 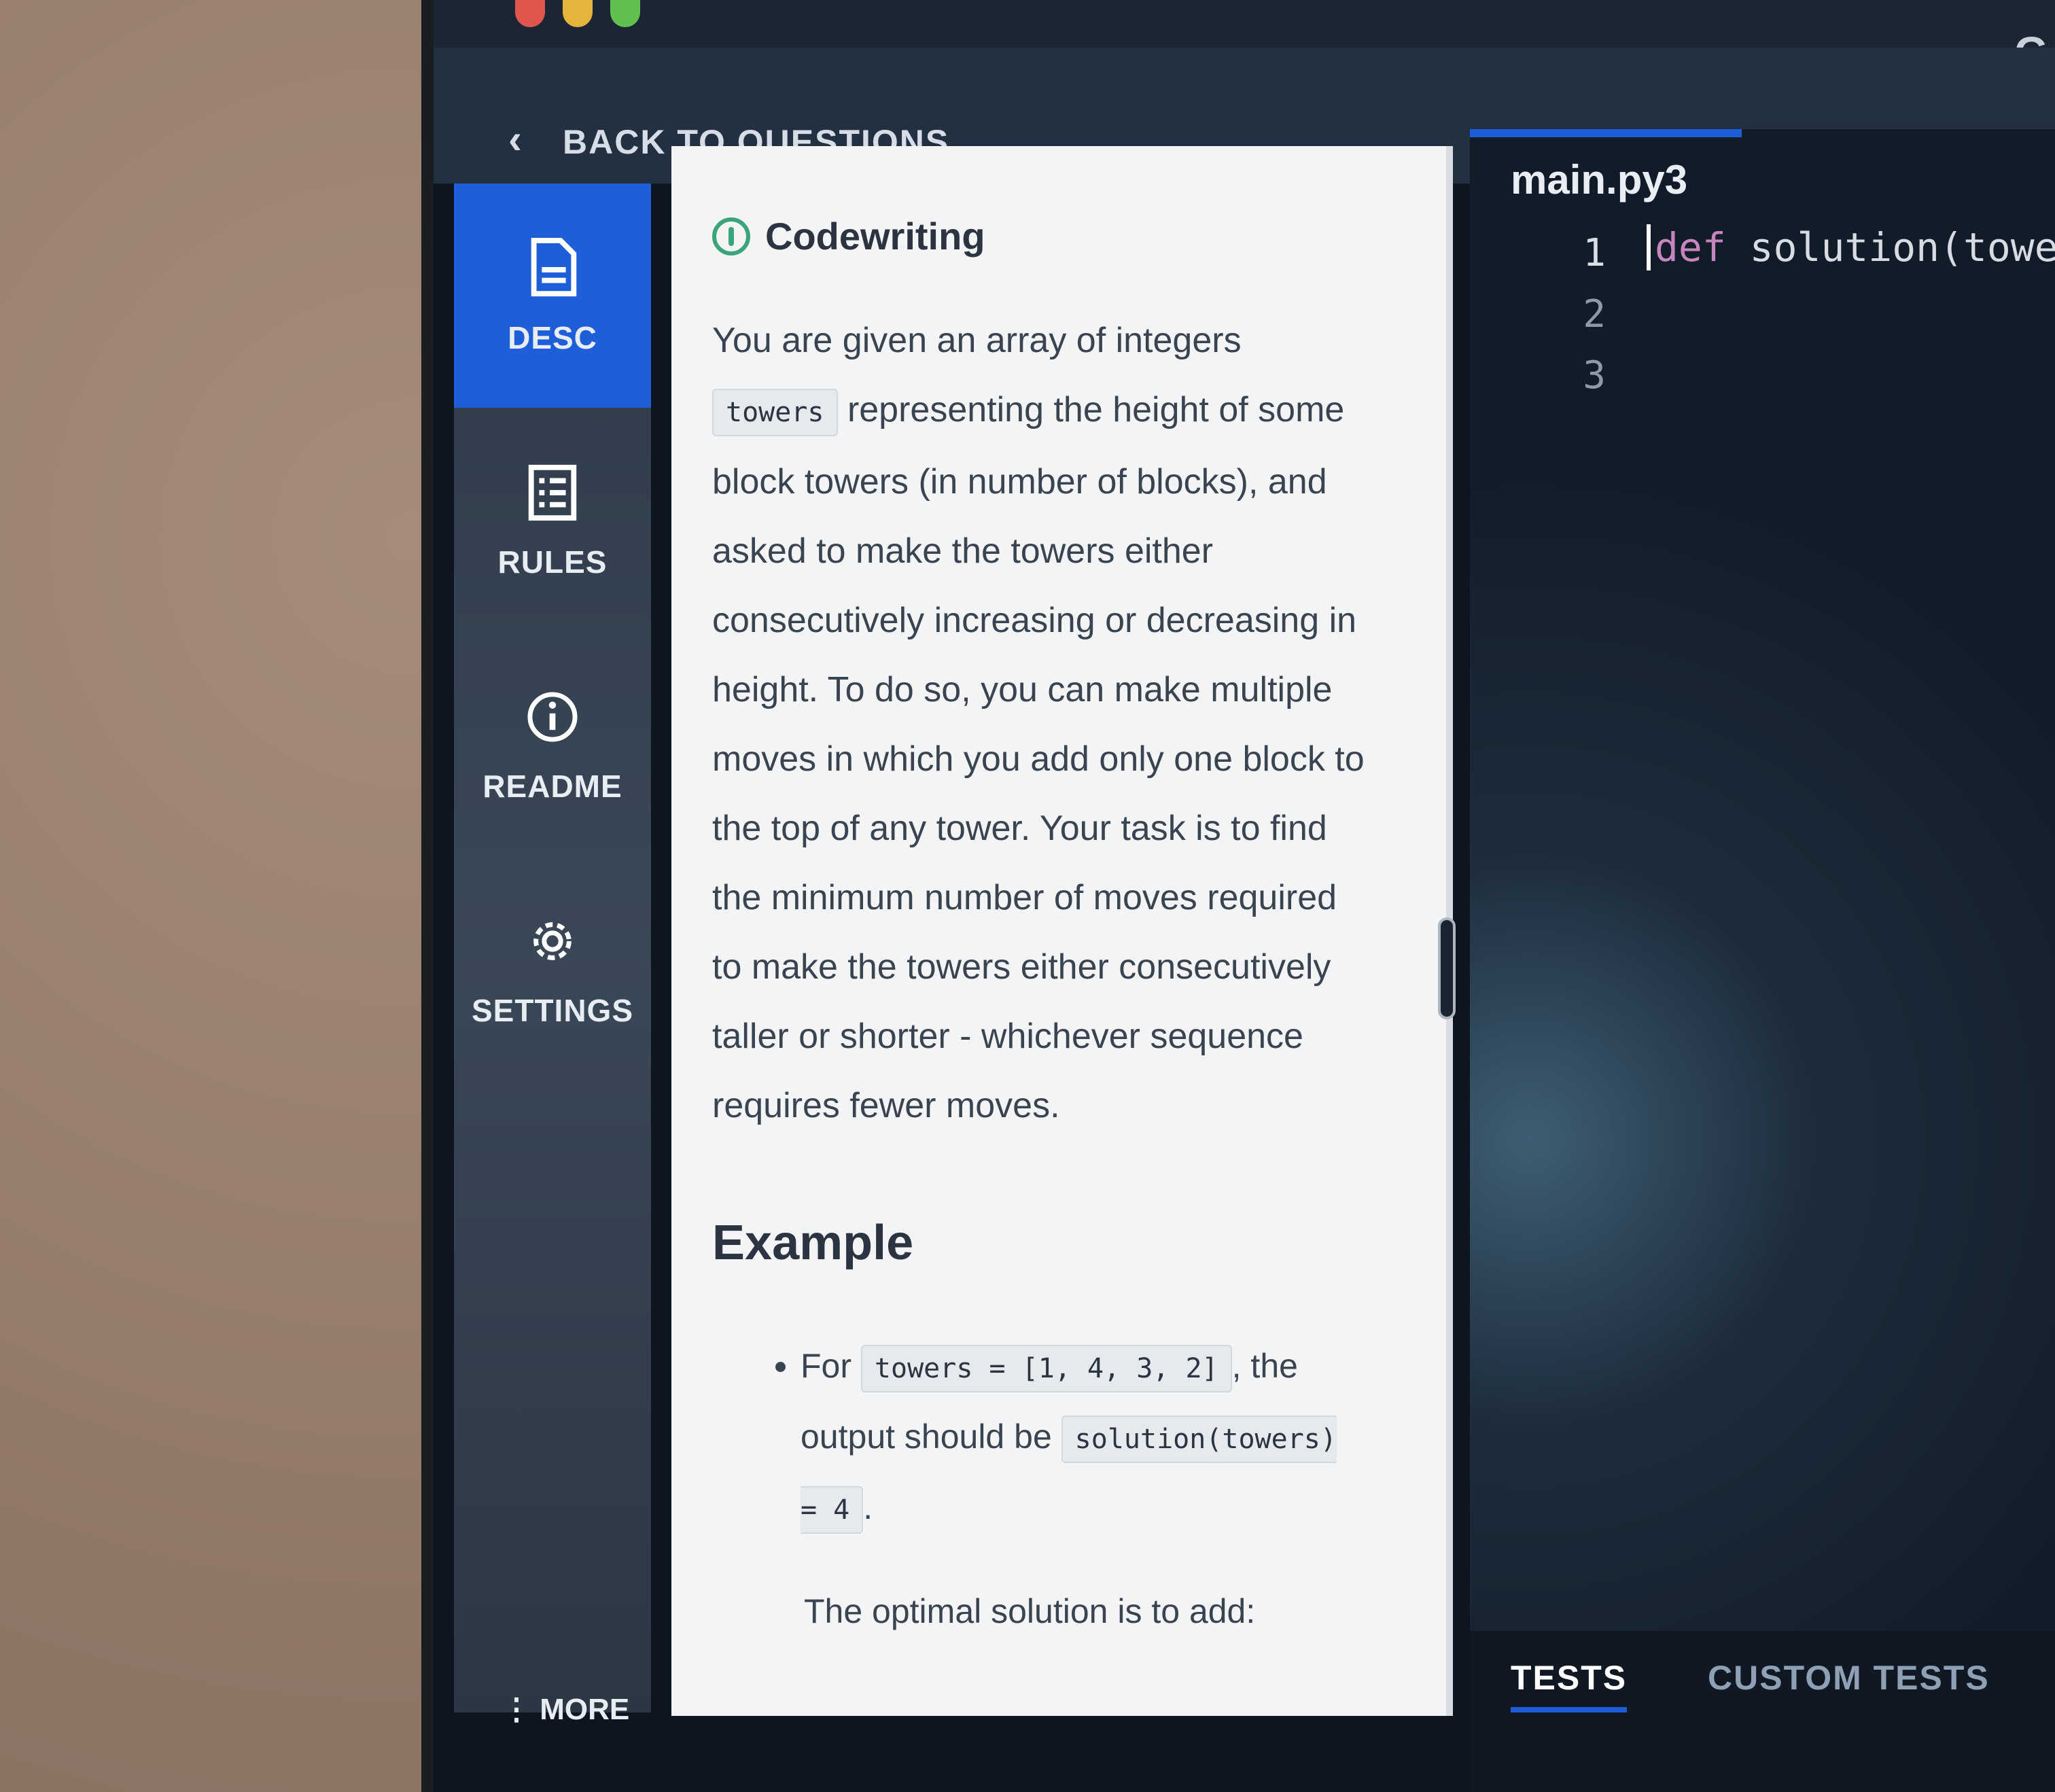 I want to click on tab-custom-tests: CUSTOM TESTS, so click(x=1849, y=1678).